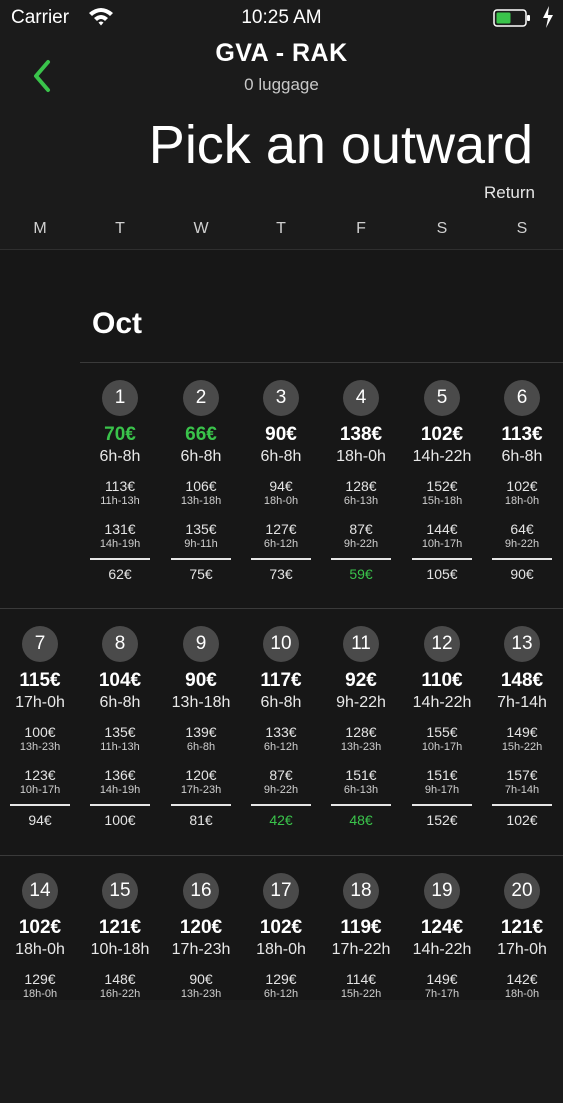 The image size is (563, 1103). I want to click on day-number: 7, so click(40, 644).